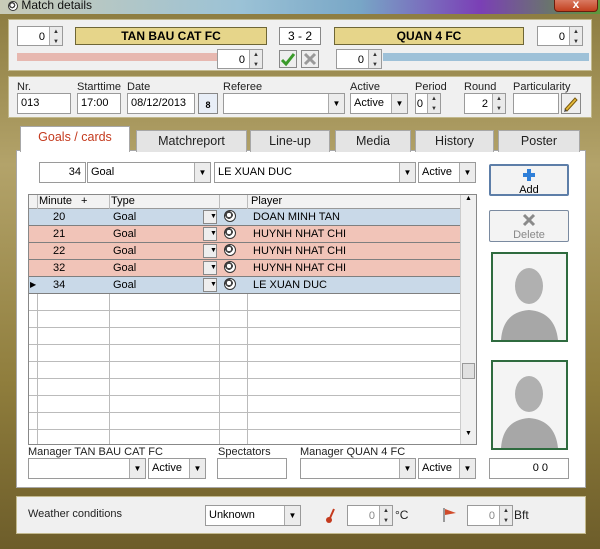 This screenshot has height=549, width=600. I want to click on row-minute: 34, so click(59, 285).